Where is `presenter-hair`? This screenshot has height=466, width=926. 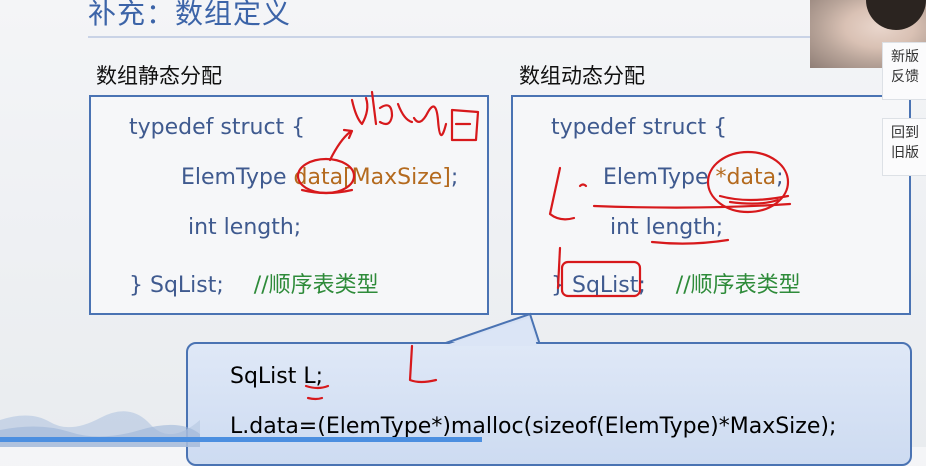
presenter-hair is located at coordinates (896, 15).